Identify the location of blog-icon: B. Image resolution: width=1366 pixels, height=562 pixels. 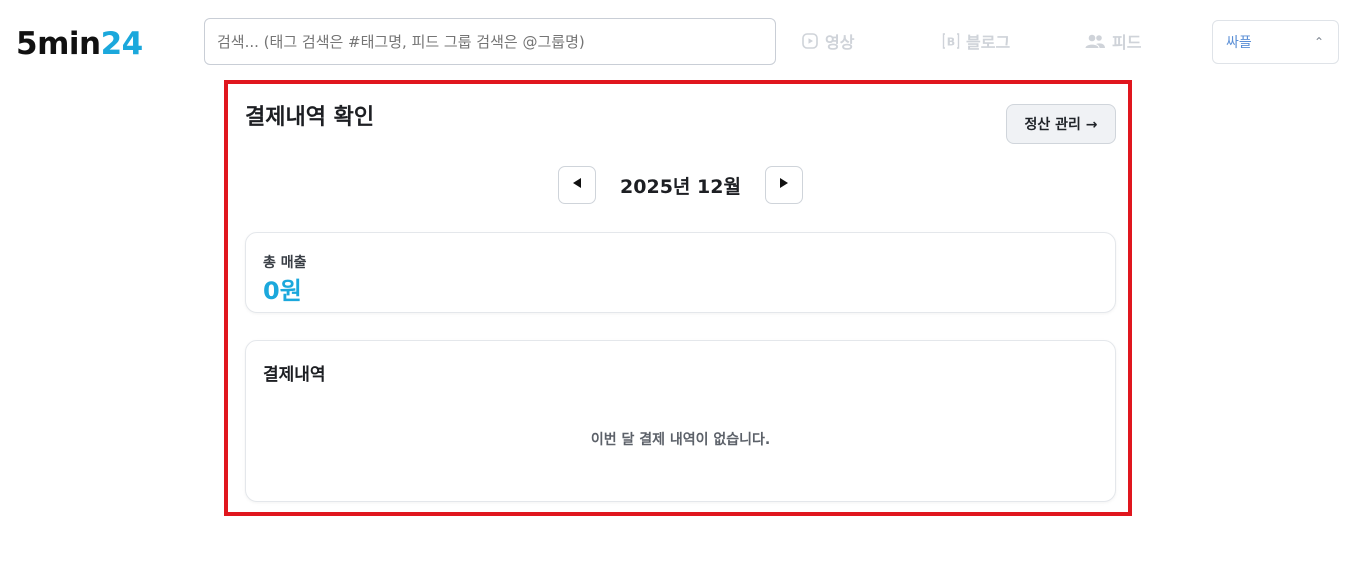
(951, 41).